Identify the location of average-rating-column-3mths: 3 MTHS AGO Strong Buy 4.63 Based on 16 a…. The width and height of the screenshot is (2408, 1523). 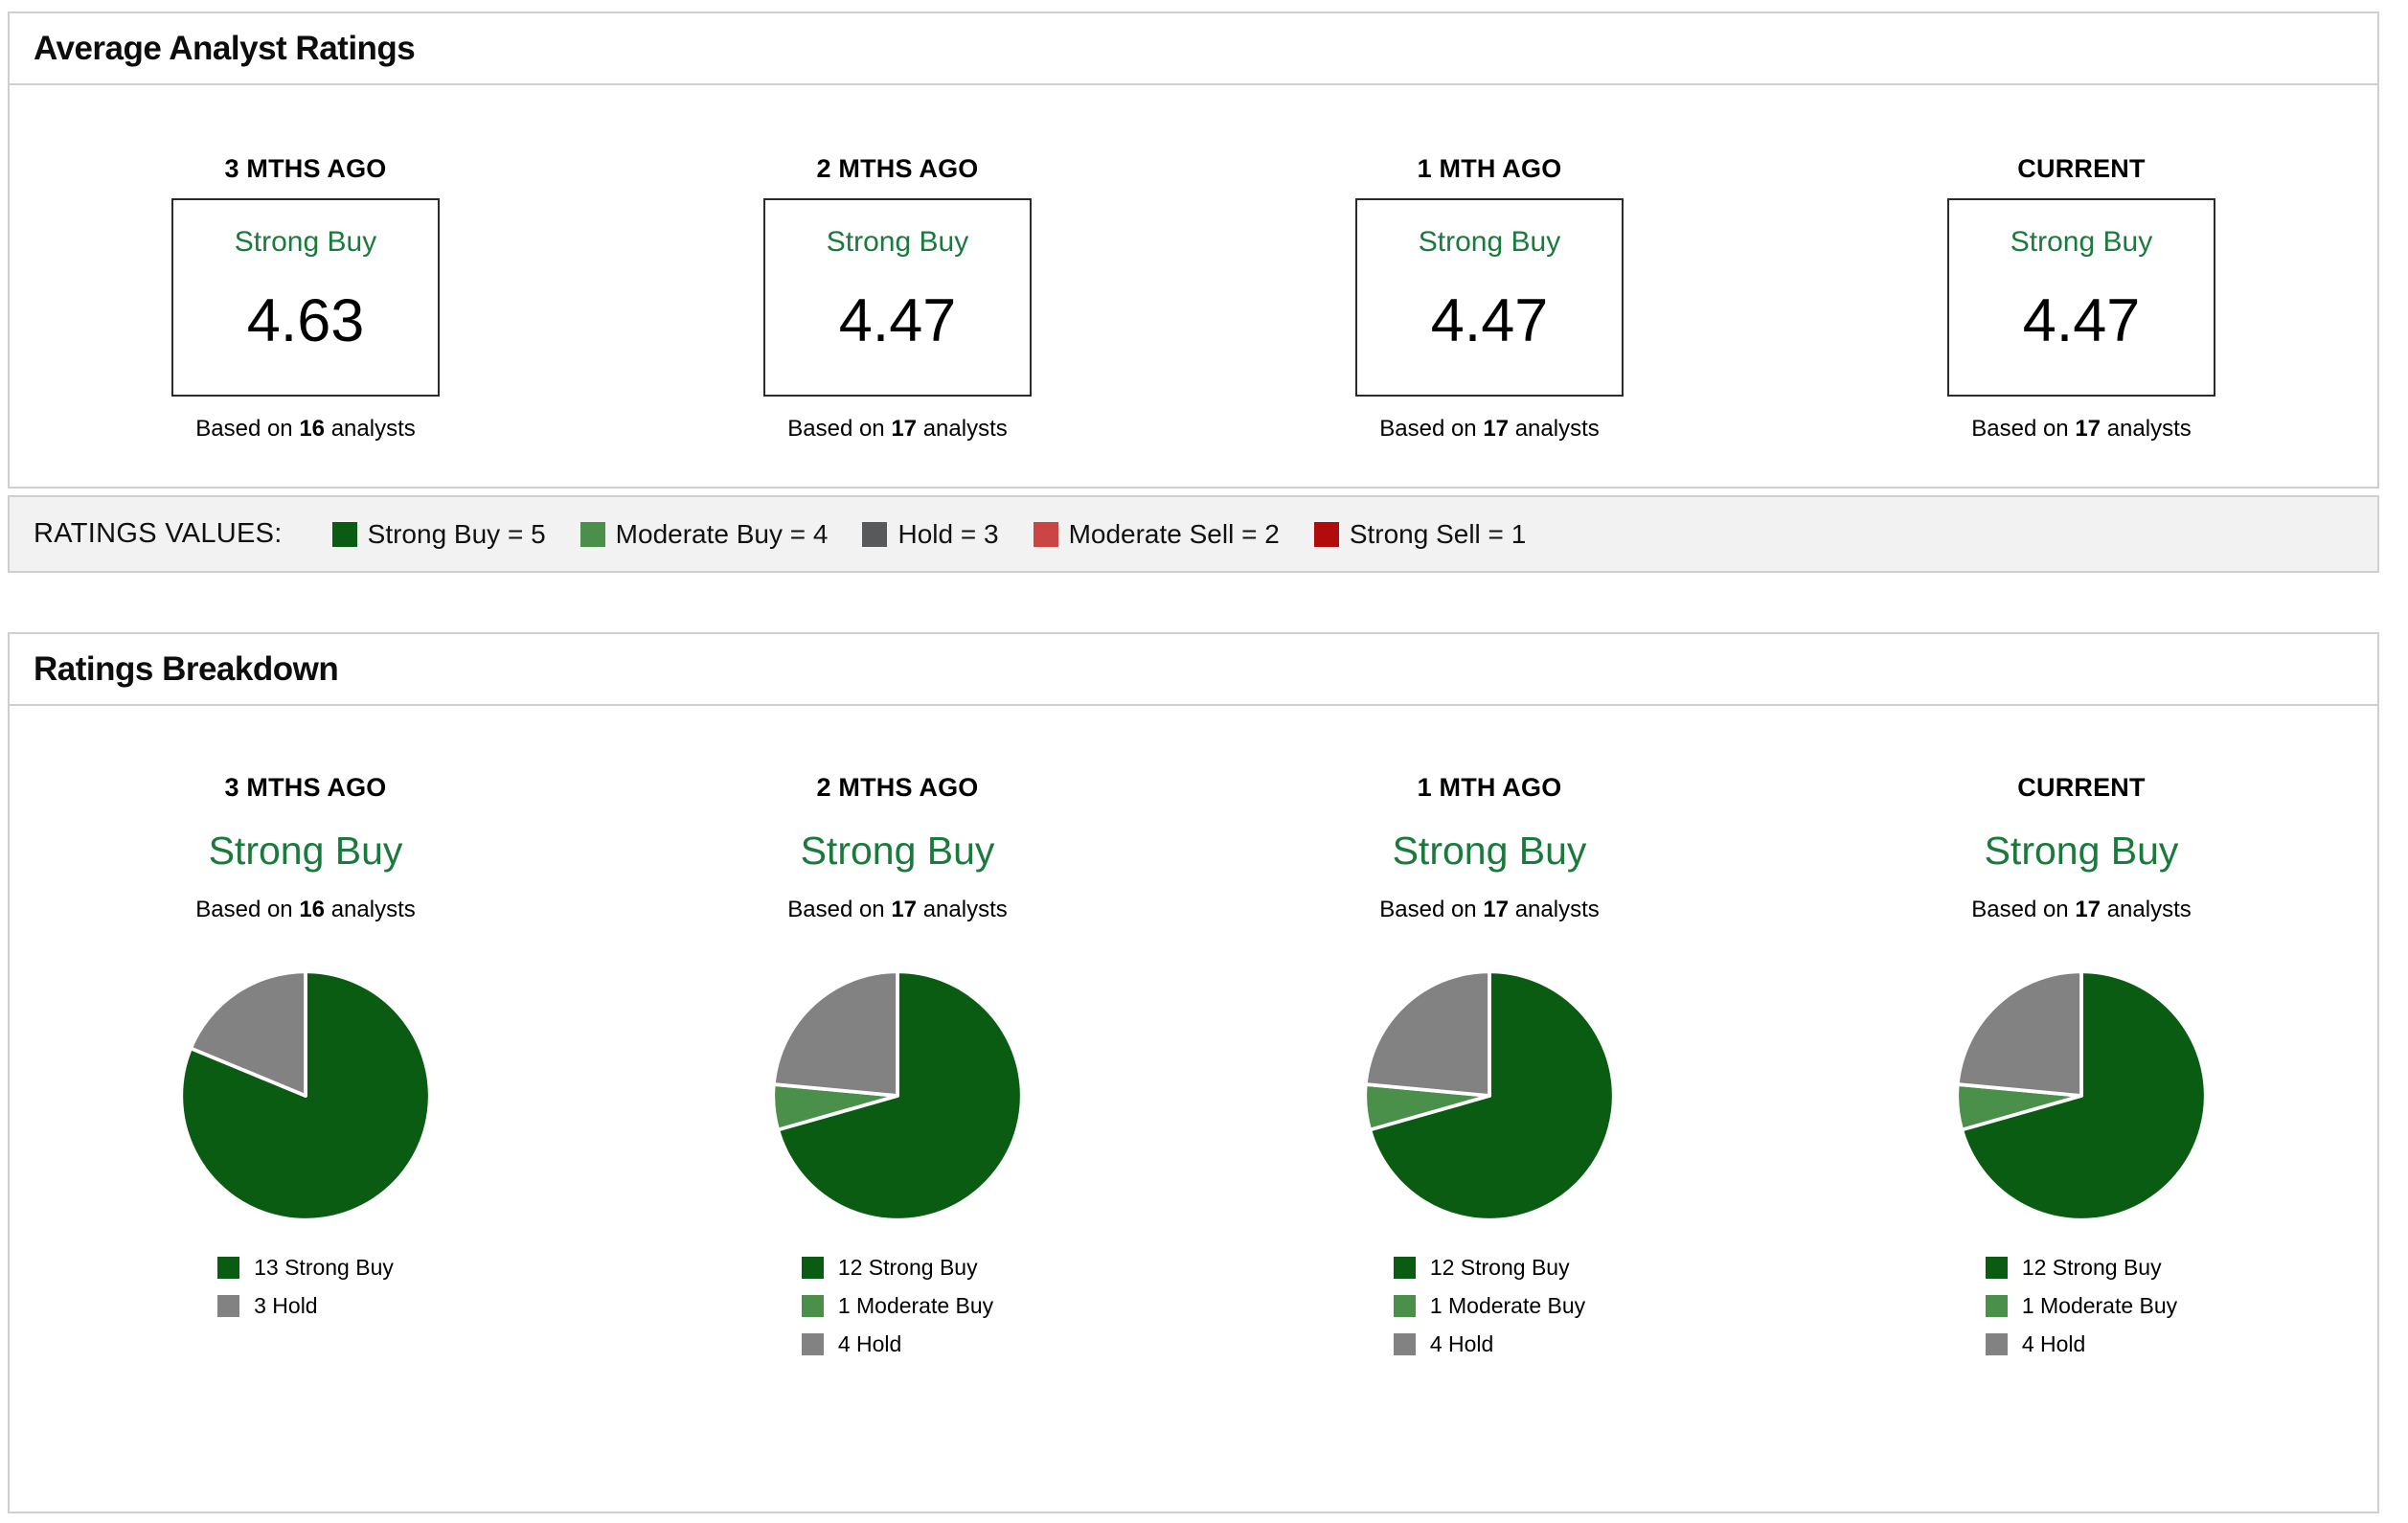
(306, 298).